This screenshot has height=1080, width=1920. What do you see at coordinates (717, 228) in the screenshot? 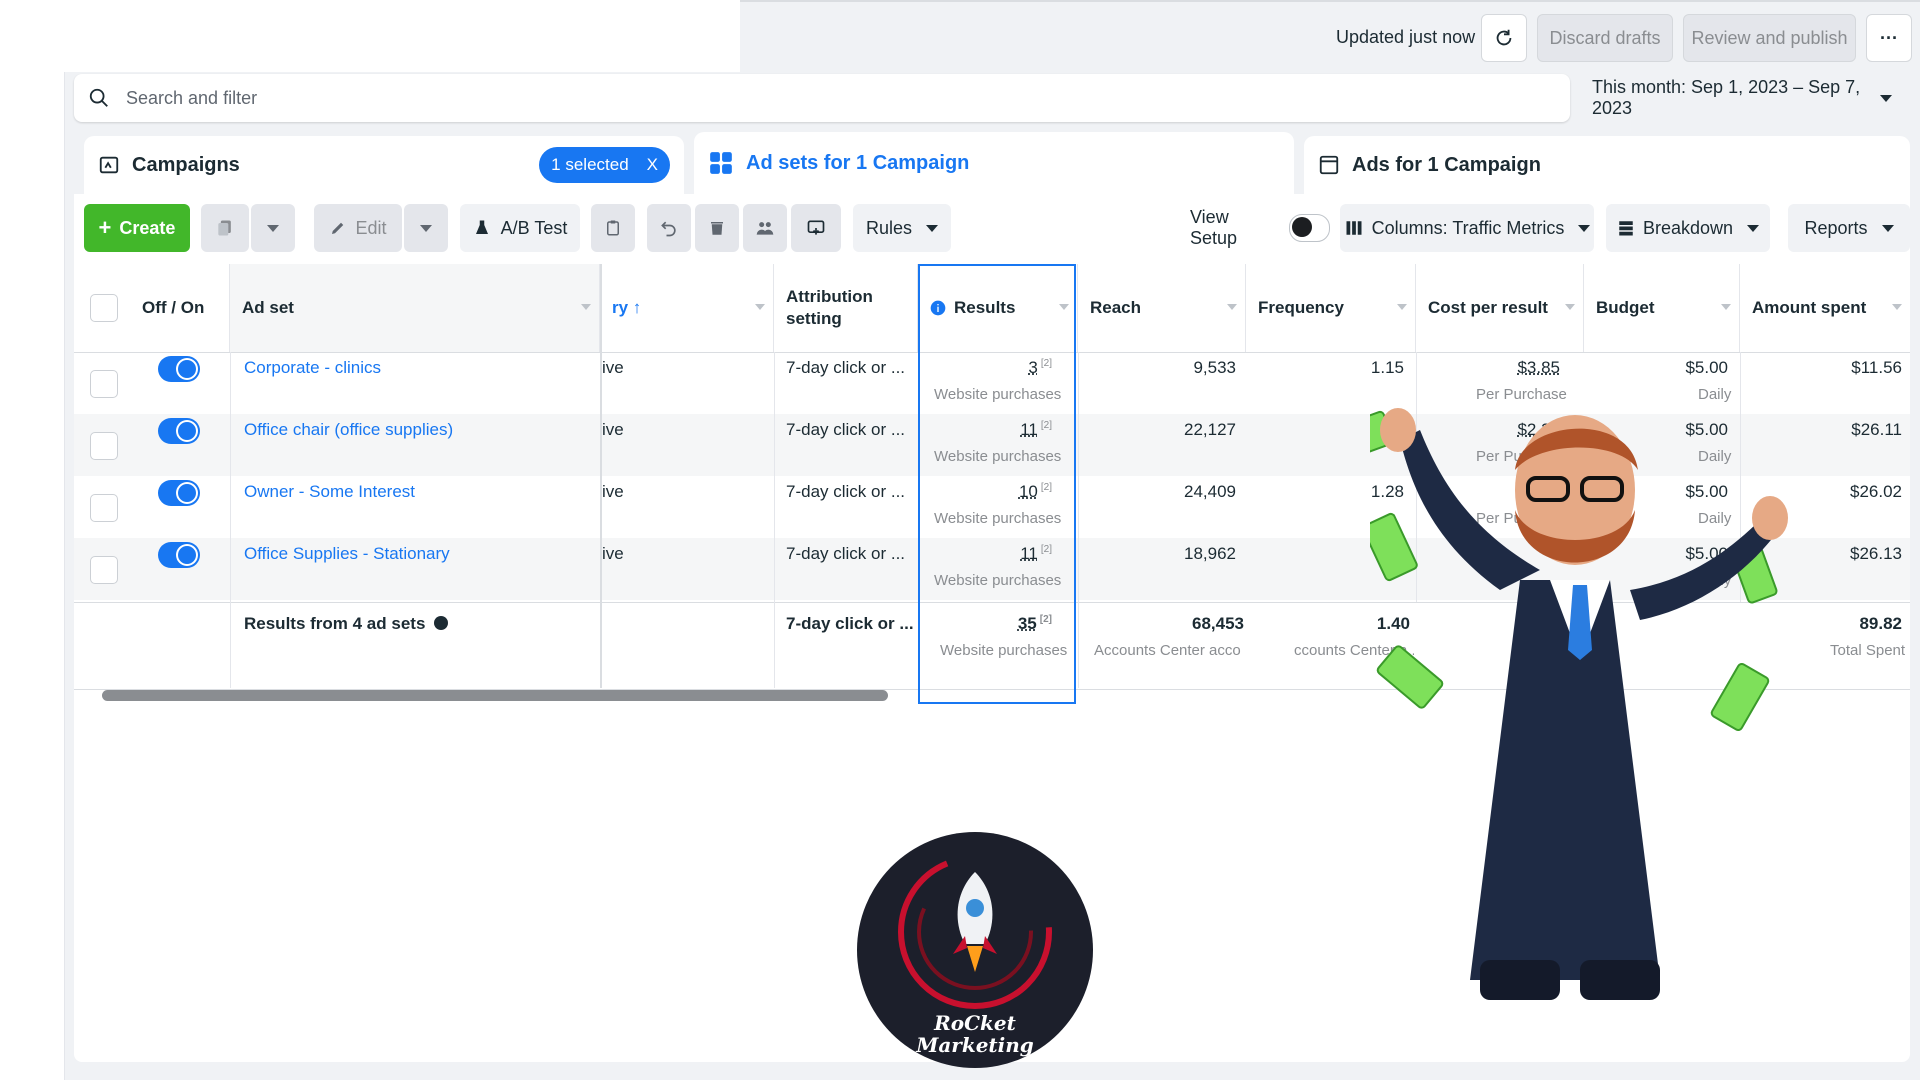
I see `delete-button` at bounding box center [717, 228].